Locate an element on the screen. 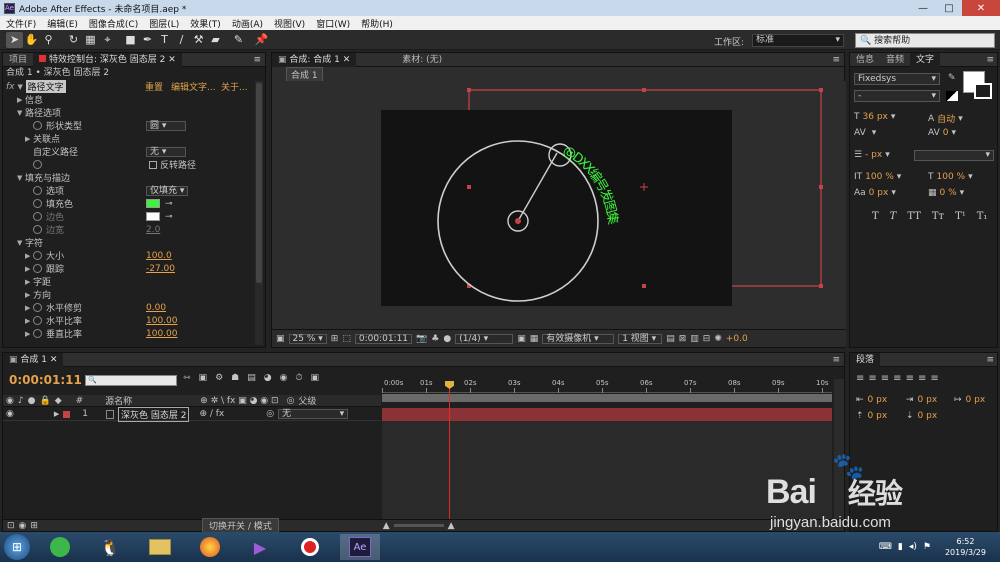 The height and width of the screenshot is (562, 1000). show-snapshot-icon: ♣ is located at coordinates (435, 339).